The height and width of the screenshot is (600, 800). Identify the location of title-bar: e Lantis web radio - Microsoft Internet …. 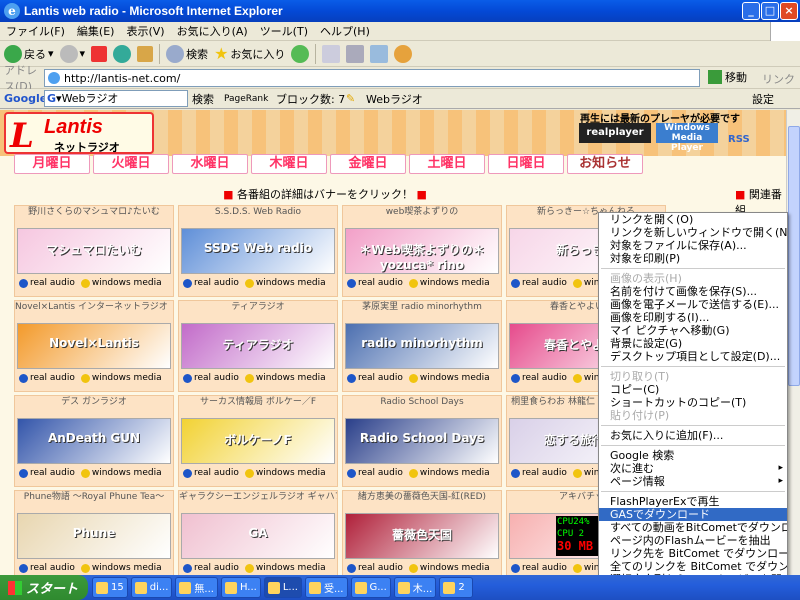
(400, 11).